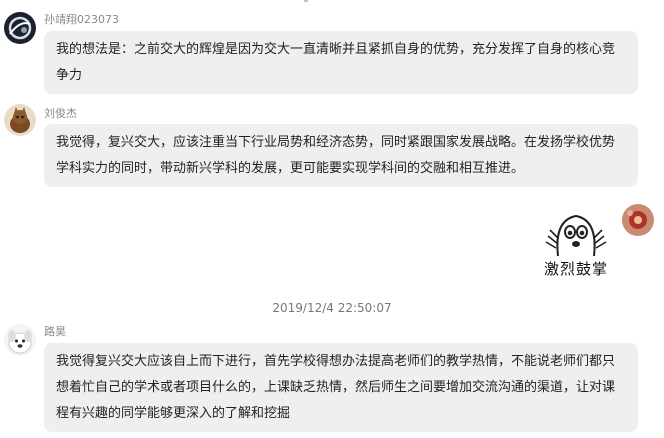 The width and height of the screenshot is (664, 438). What do you see at coordinates (575, 269) in the screenshot?
I see `sticker-caption: 激烈鼓掌` at bounding box center [575, 269].